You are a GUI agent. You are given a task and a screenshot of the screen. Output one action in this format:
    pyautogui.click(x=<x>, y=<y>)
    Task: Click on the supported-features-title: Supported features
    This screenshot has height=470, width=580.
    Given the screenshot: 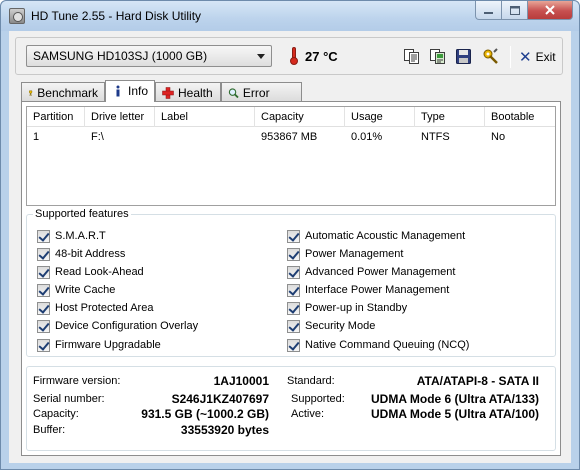 What is the action you would take?
    pyautogui.click(x=82, y=214)
    